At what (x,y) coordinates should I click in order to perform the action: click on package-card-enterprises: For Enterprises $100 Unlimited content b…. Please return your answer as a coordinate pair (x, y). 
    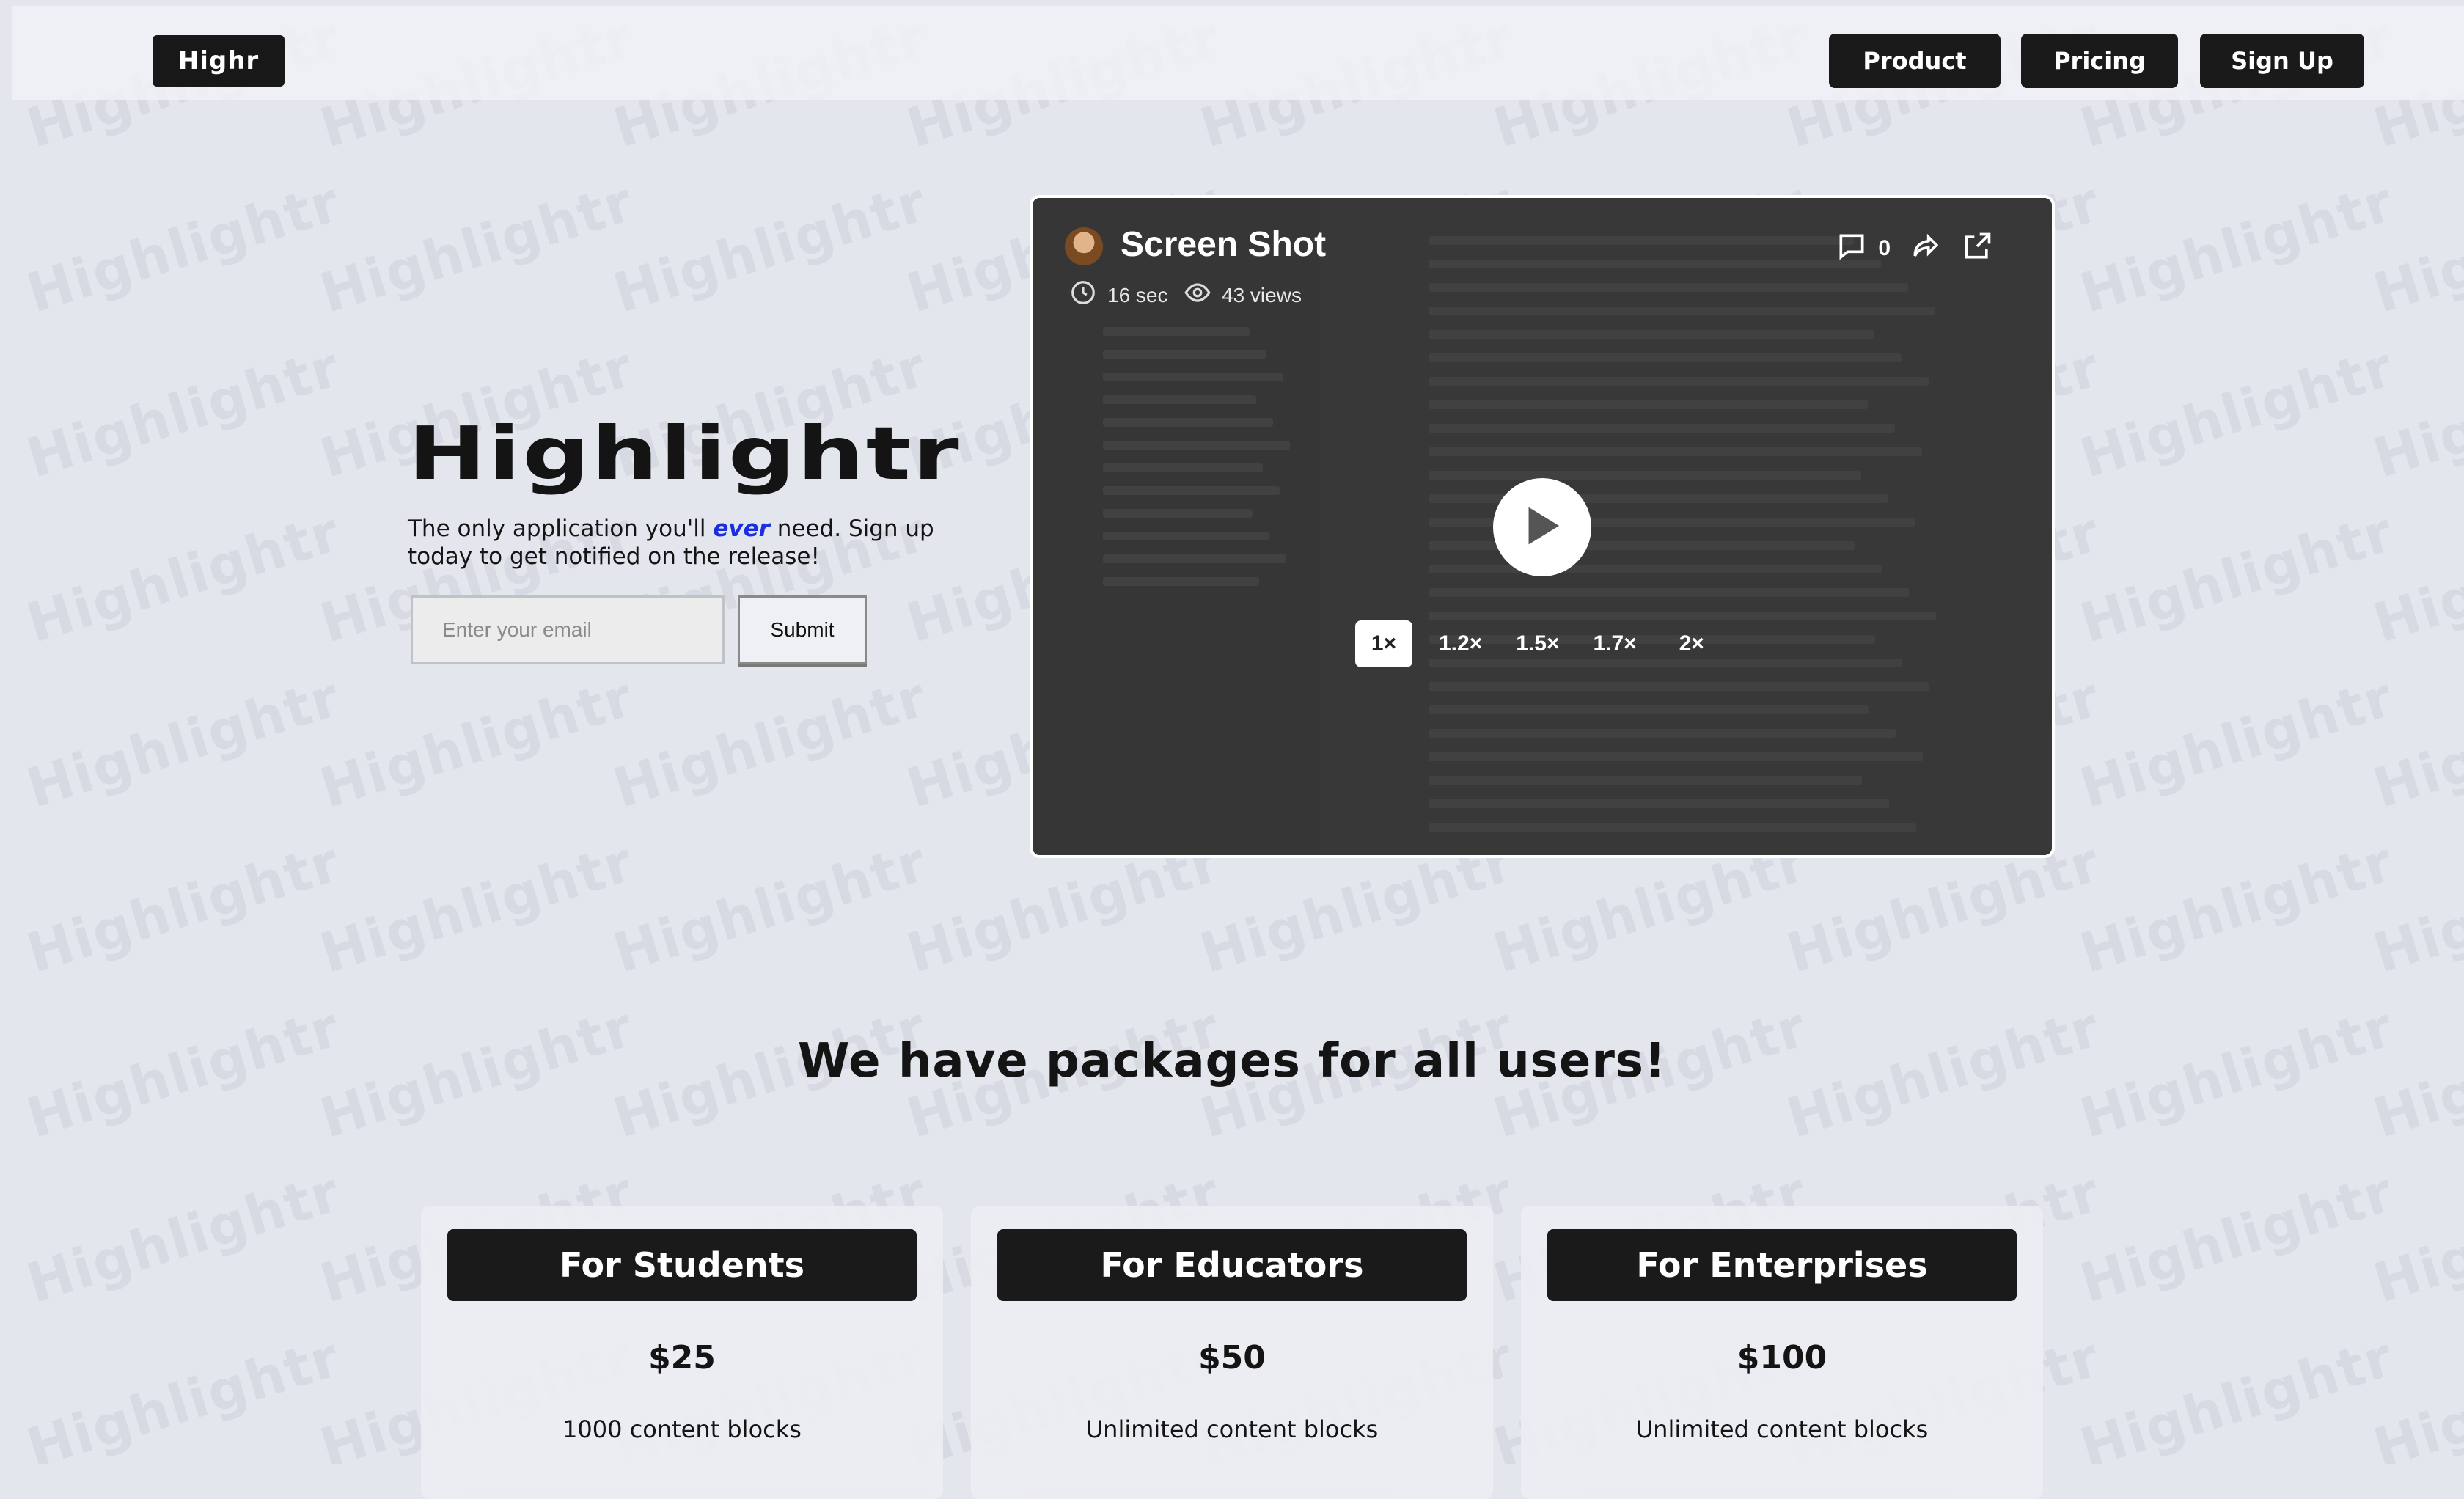
    Looking at the image, I should click on (1782, 1352).